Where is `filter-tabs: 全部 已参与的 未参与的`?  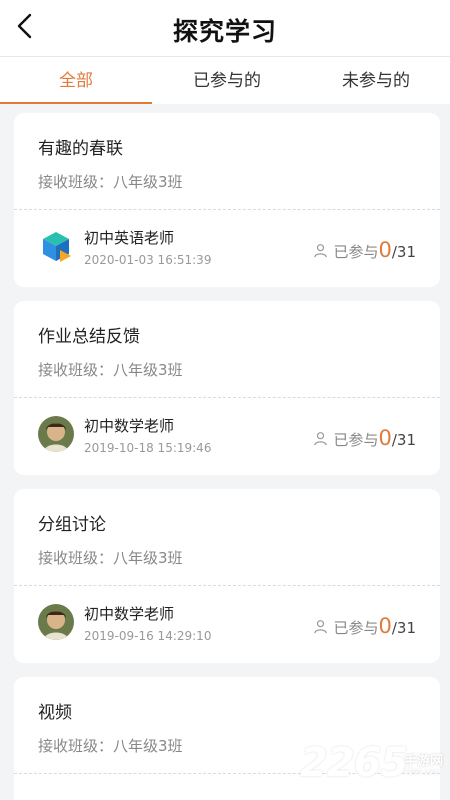 filter-tabs: 全部 已参与的 未参与的 is located at coordinates (225, 80).